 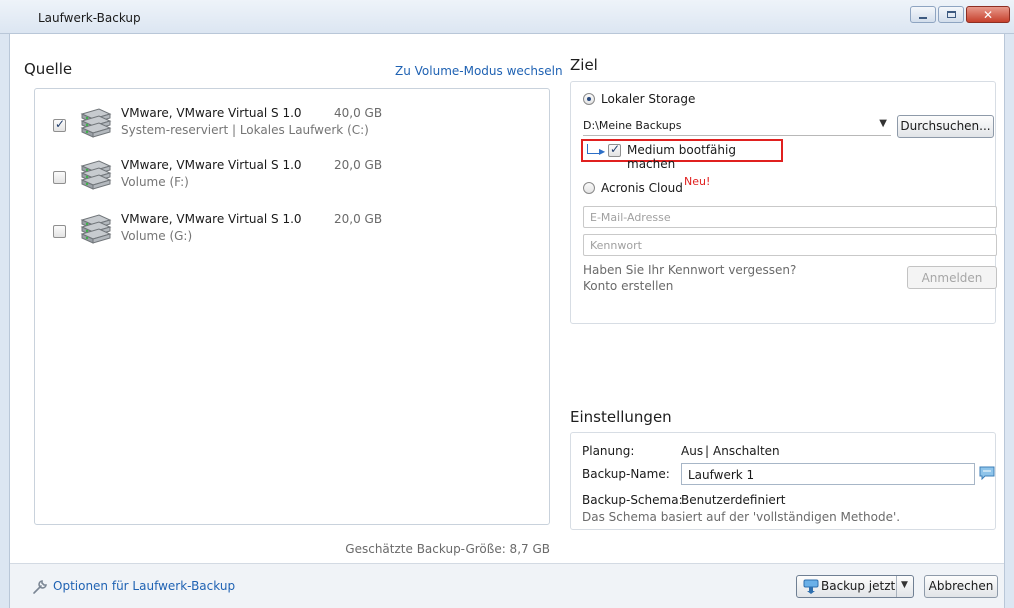 I want to click on cancel-button: Abbrechen, so click(x=961, y=586).